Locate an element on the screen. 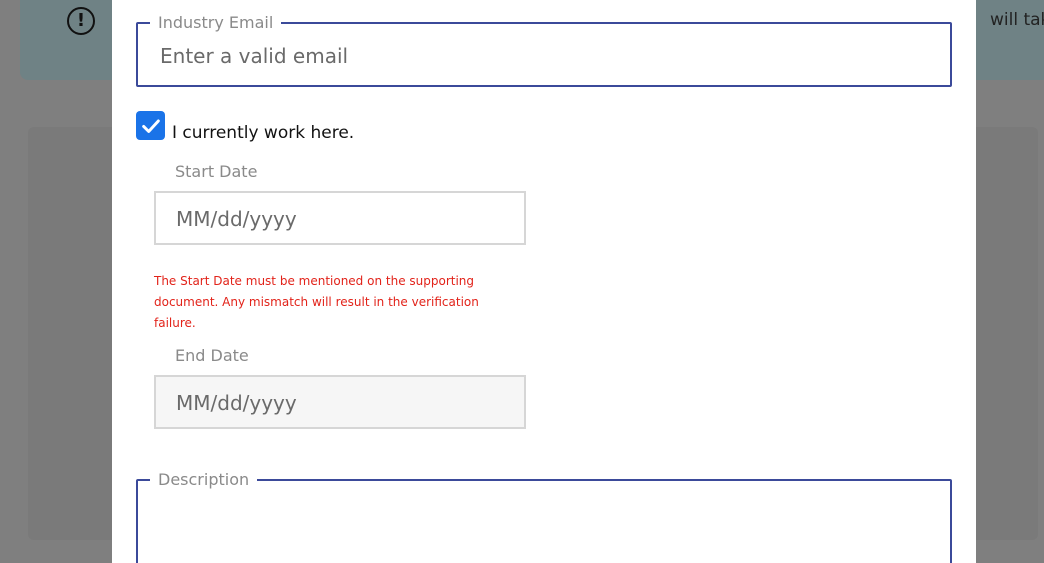  alert-icon: ! is located at coordinates (81, 21).